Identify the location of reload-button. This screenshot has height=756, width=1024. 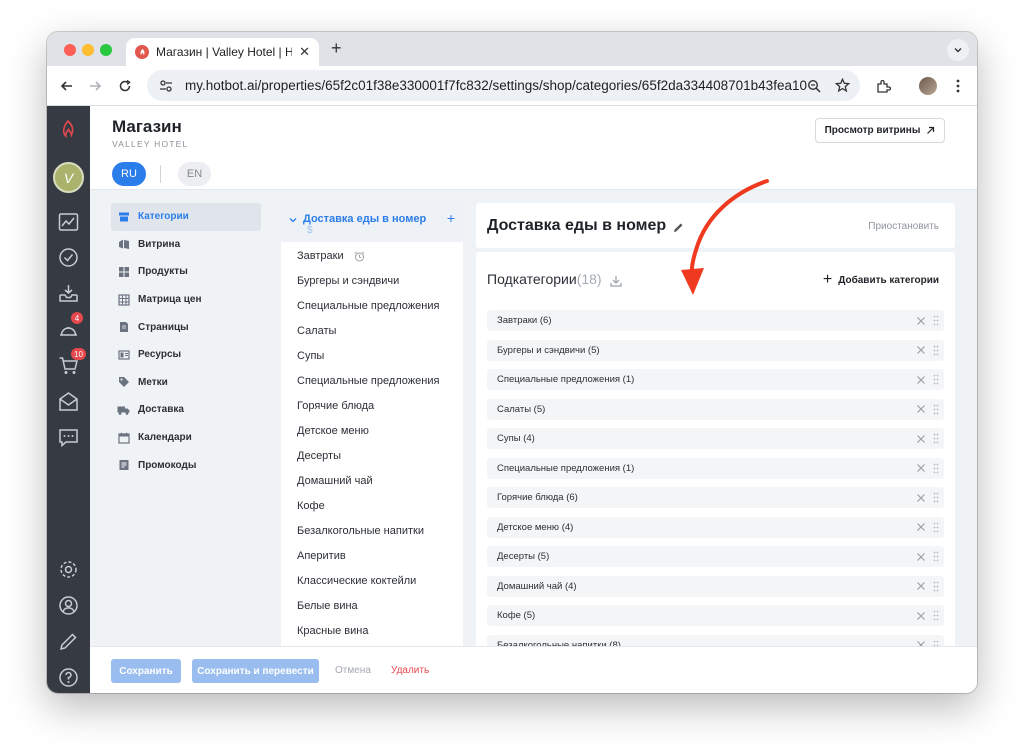
(125, 86).